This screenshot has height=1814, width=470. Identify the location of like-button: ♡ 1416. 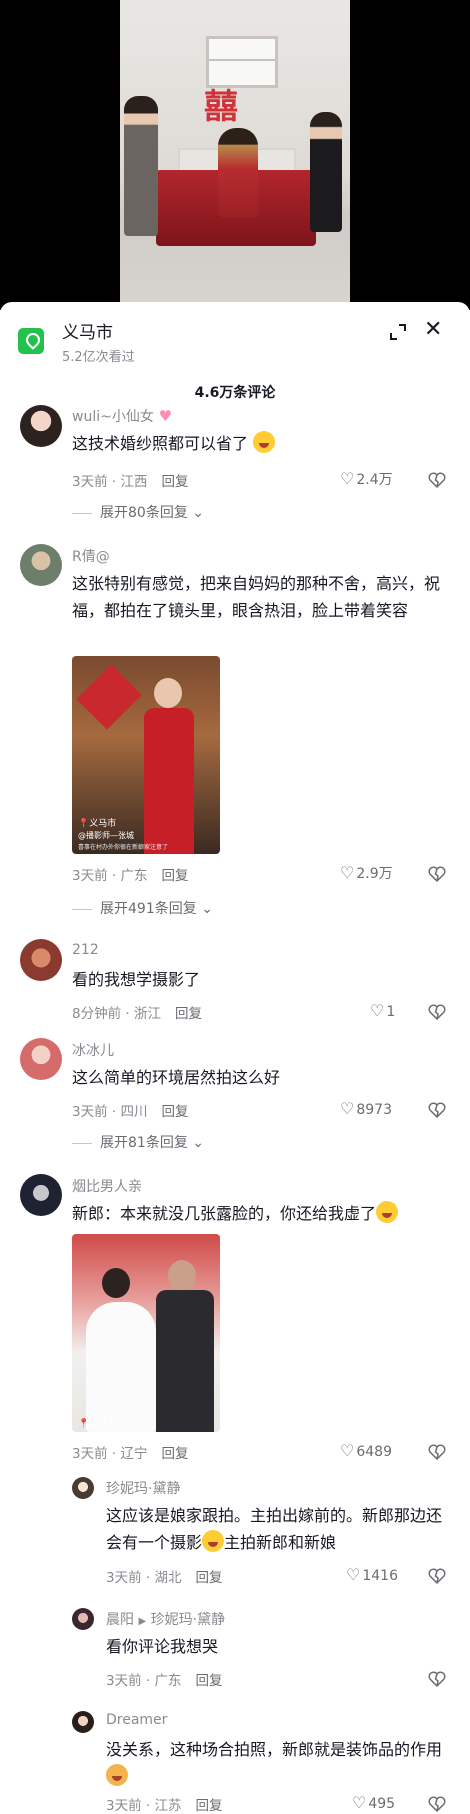
(372, 1574).